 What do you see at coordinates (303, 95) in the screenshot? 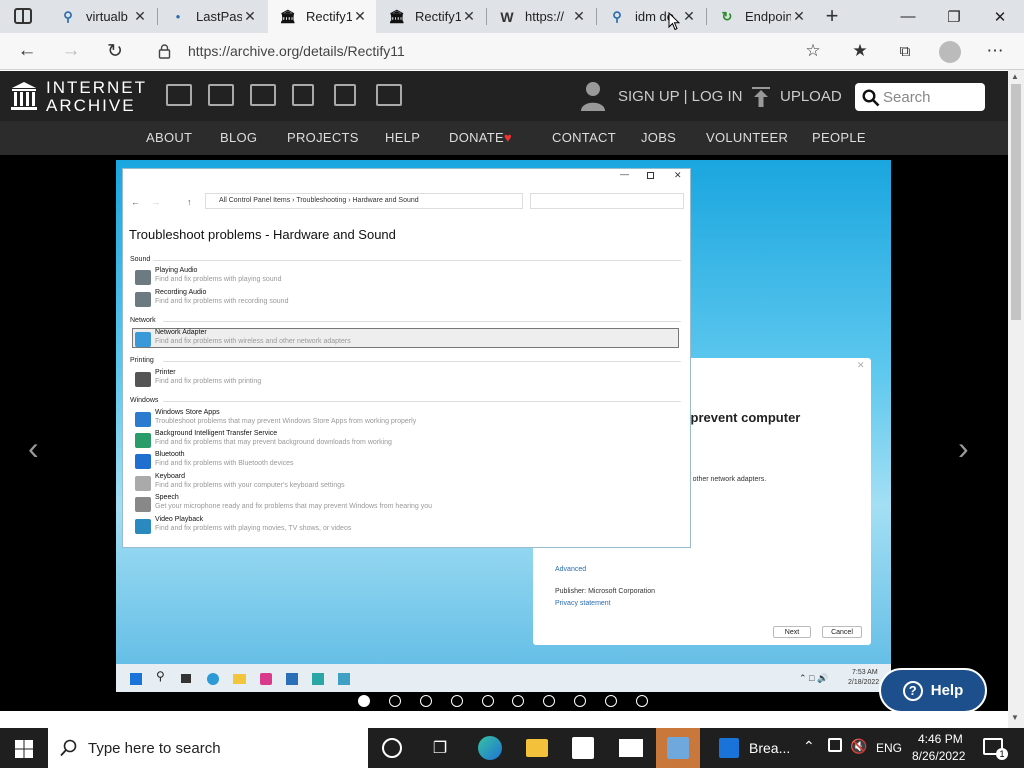
I see `audio-icon` at bounding box center [303, 95].